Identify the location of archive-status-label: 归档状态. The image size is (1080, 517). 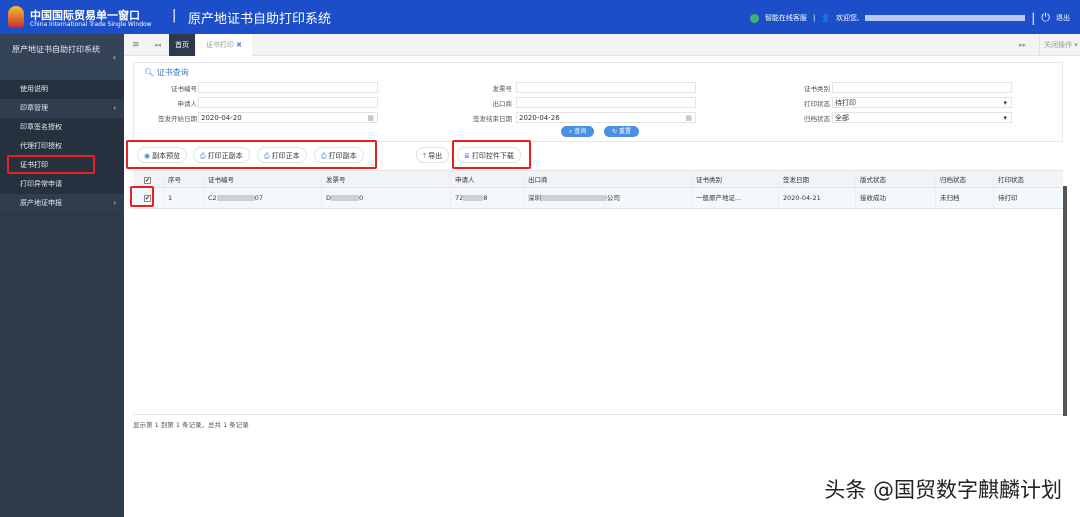
(817, 119).